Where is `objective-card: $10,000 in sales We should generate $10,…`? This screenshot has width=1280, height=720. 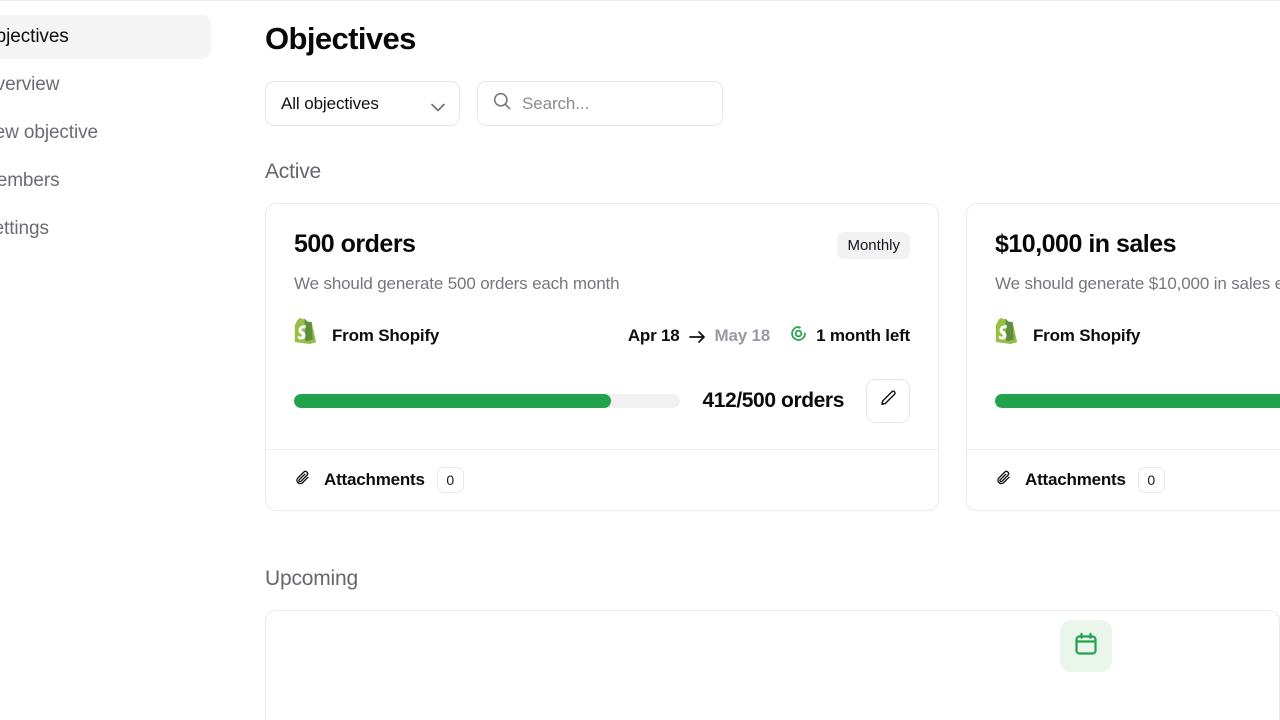
objective-card: $10,000 in sales We should generate $10,… is located at coordinates (1123, 357).